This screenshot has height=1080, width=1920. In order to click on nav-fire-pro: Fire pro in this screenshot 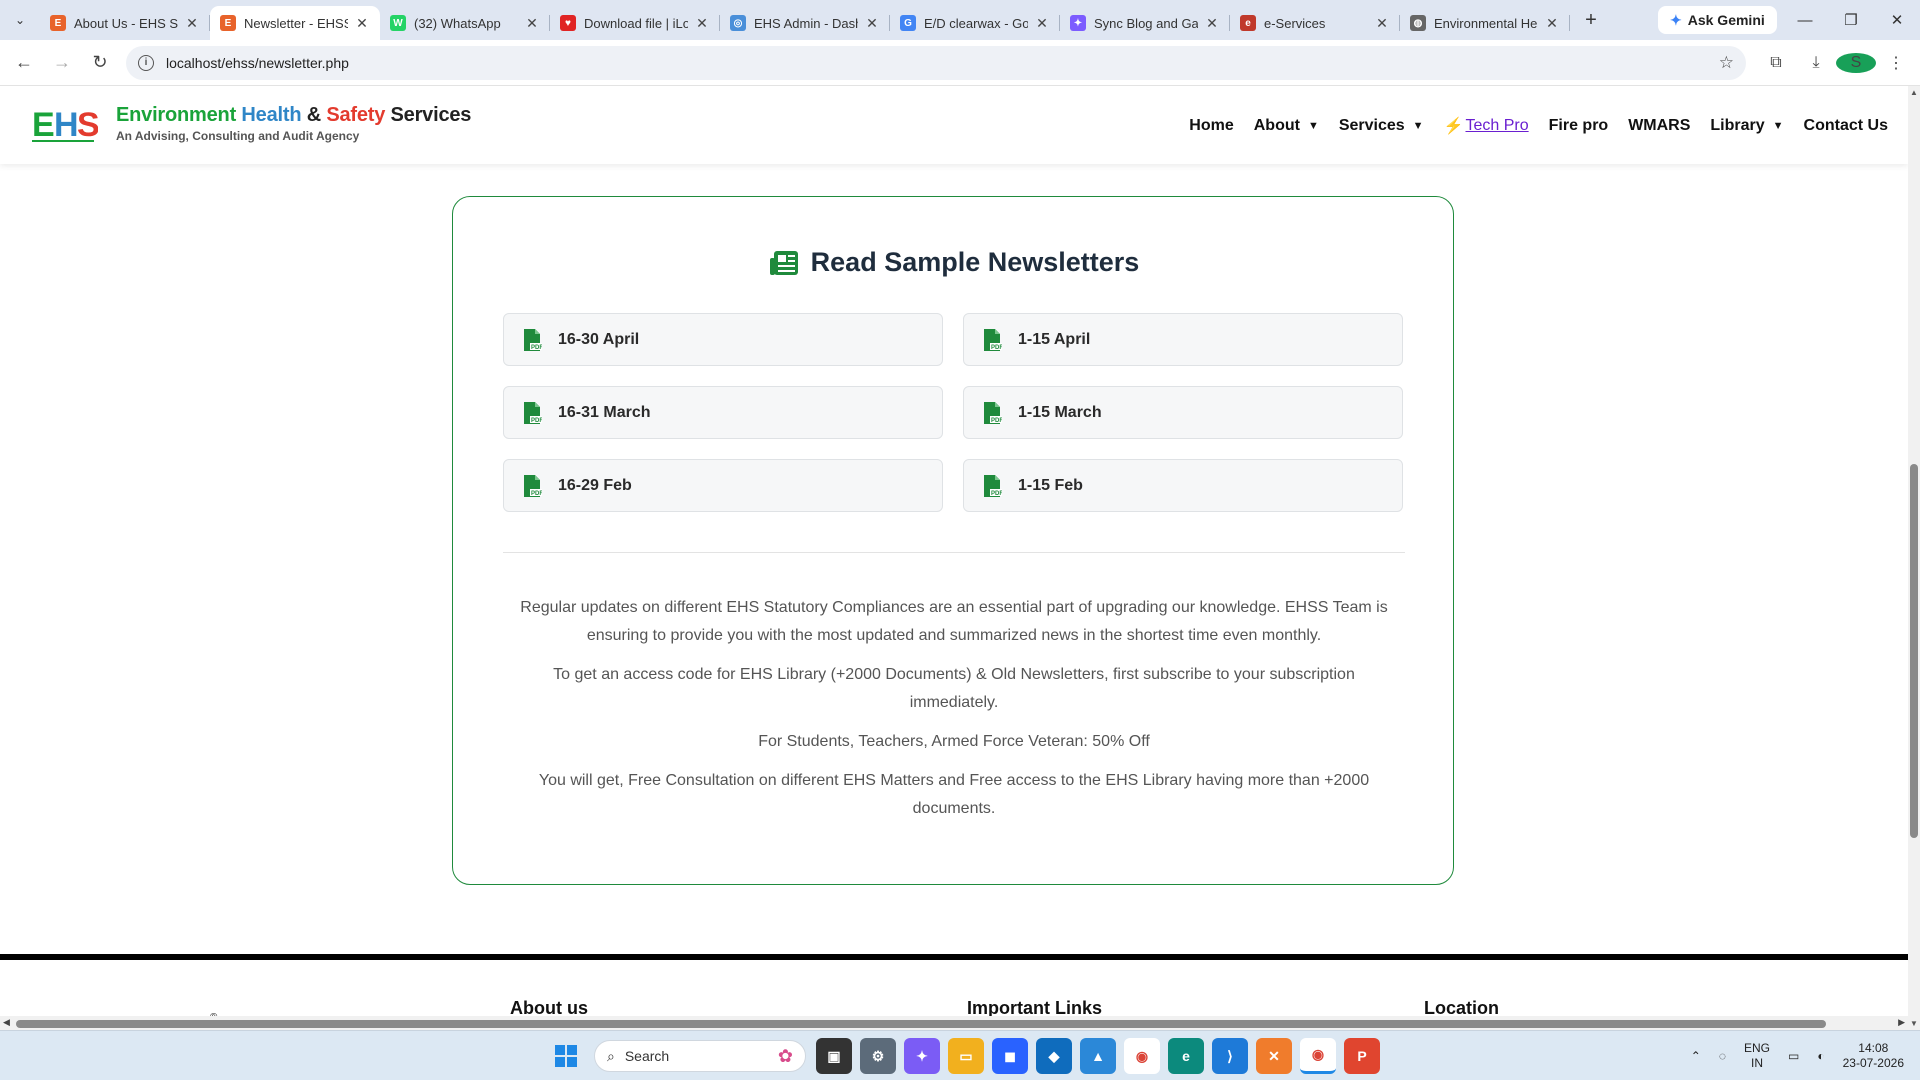, I will do `click(1579, 126)`.